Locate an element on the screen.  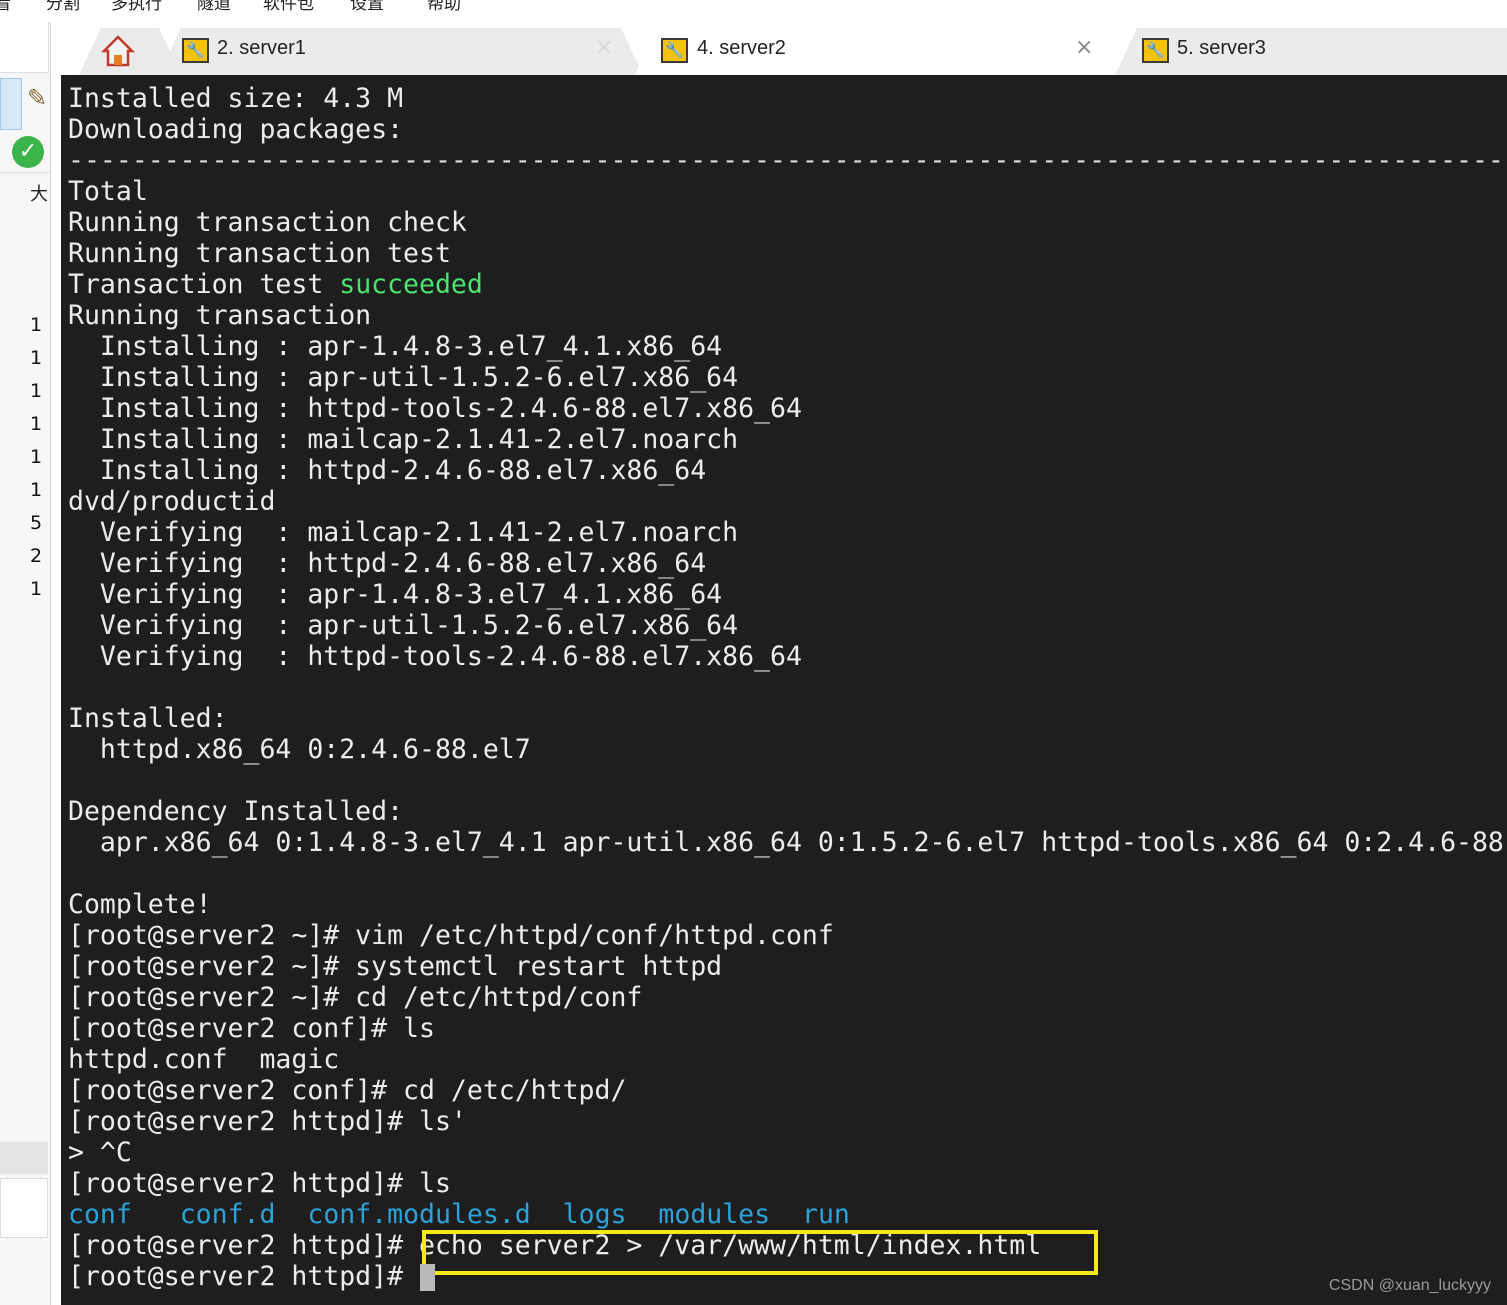
tab-label: 2. server1 is located at coordinates (261, 48).